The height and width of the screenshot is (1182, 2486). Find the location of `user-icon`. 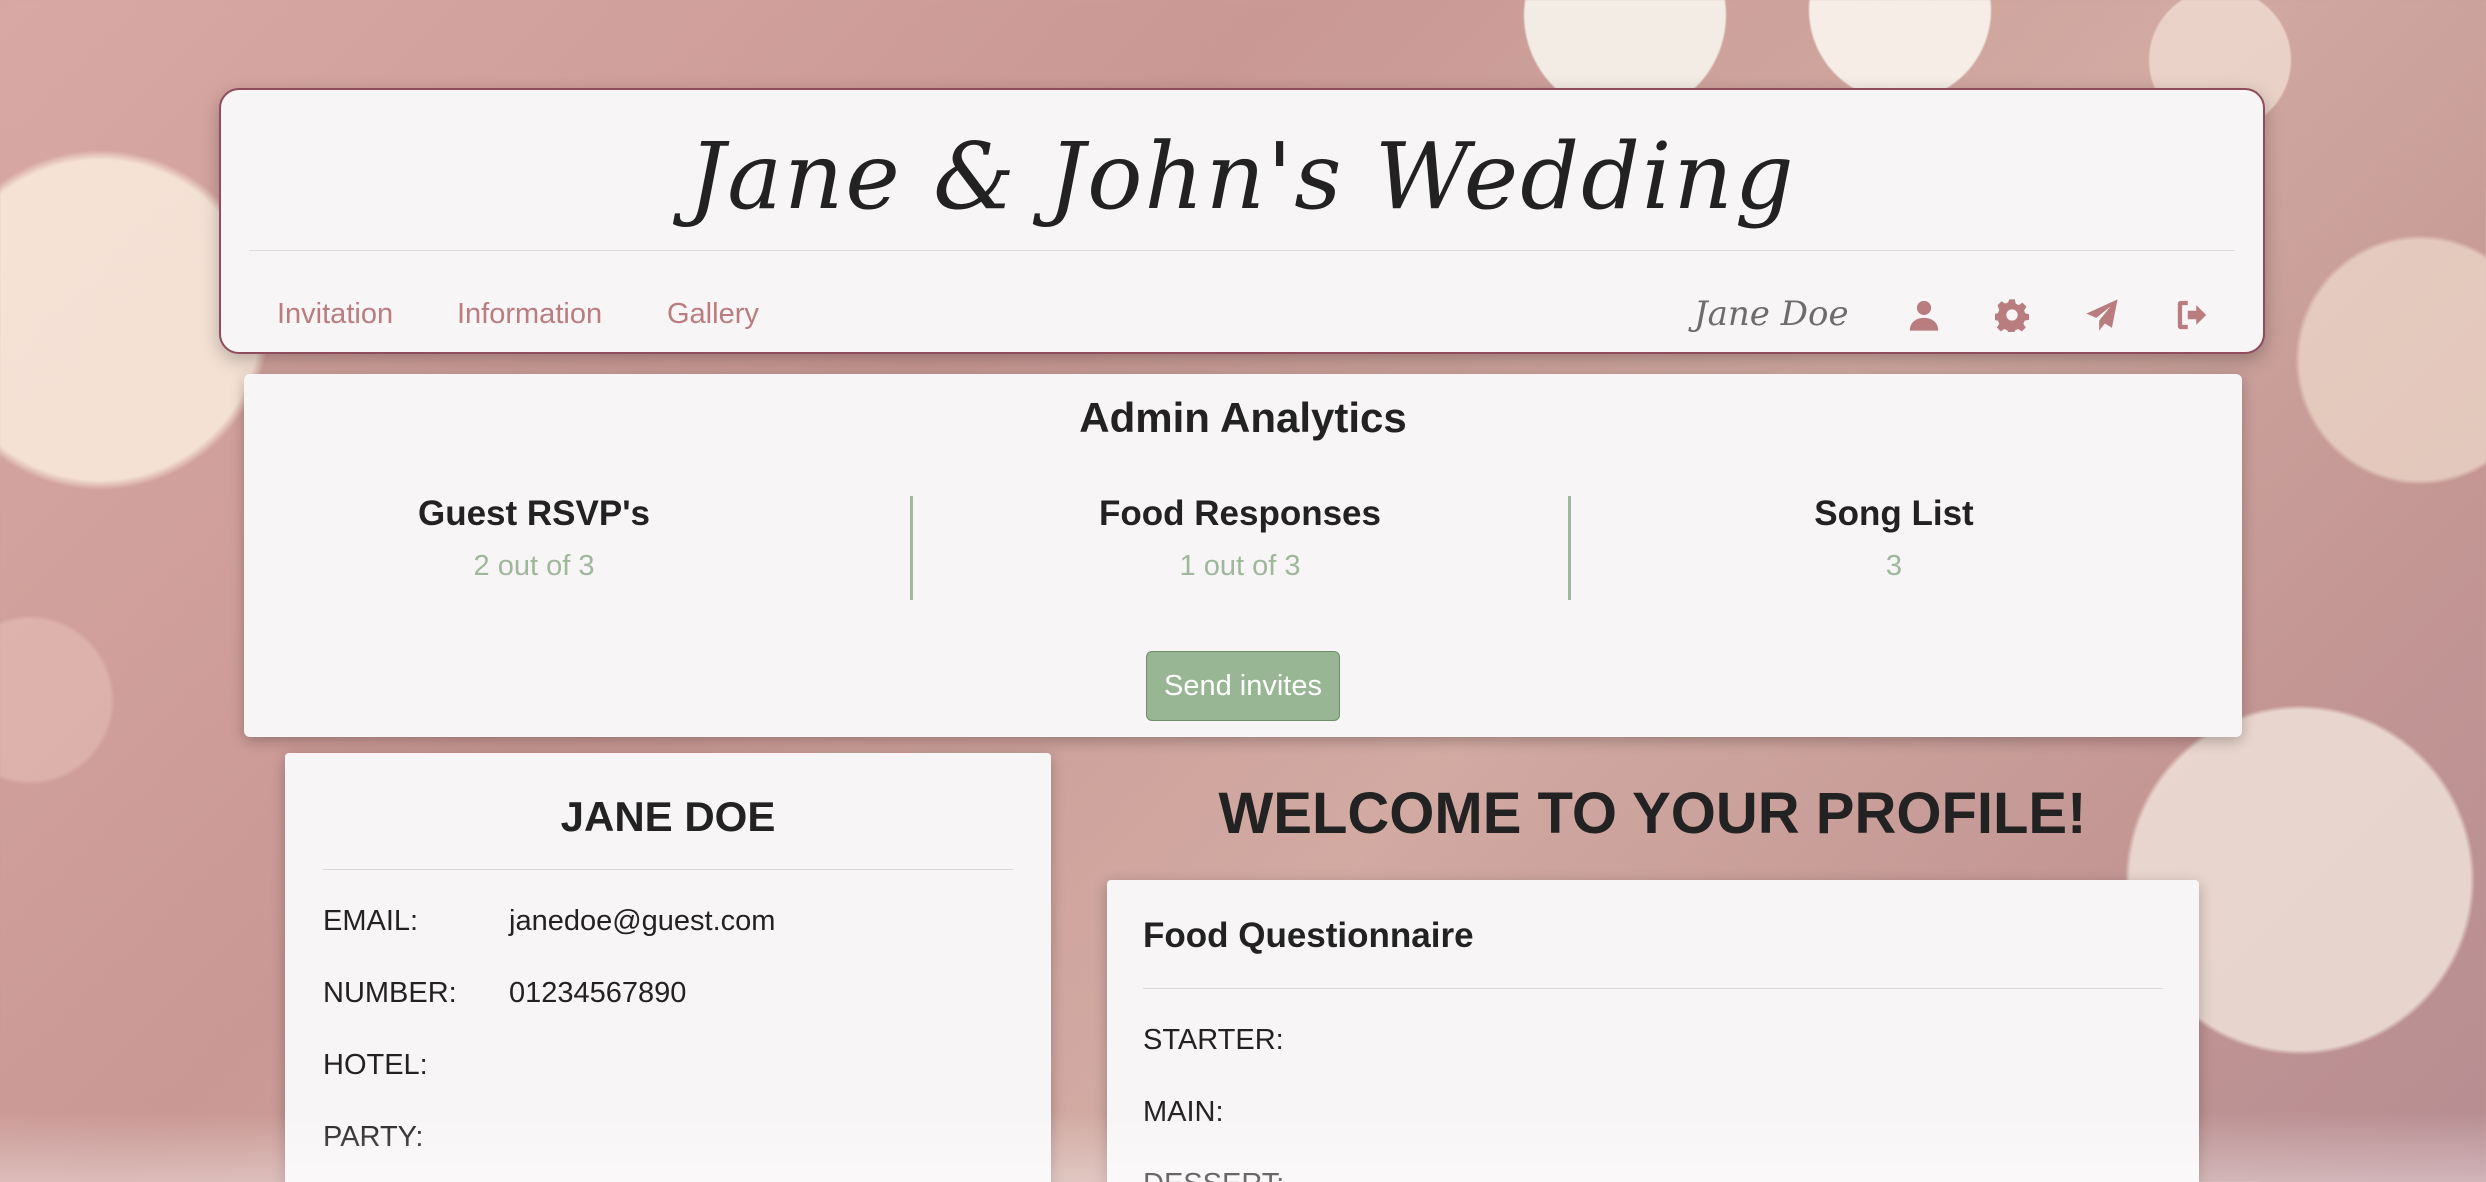

user-icon is located at coordinates (1924, 315).